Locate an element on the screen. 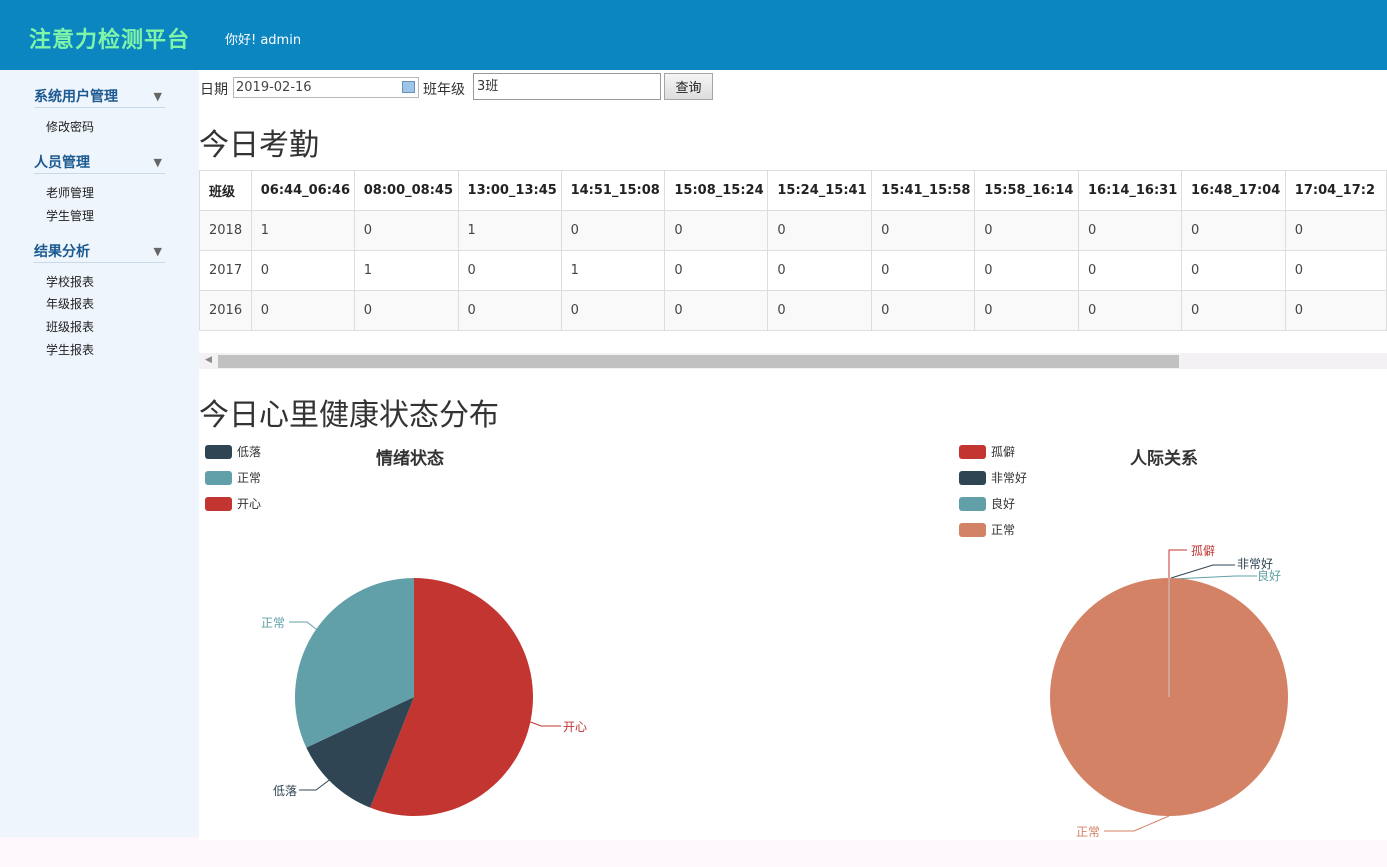 Image resolution: width=1387 pixels, height=867 pixels. sidebar-group-title: 系统用户管理 is located at coordinates (76, 97).